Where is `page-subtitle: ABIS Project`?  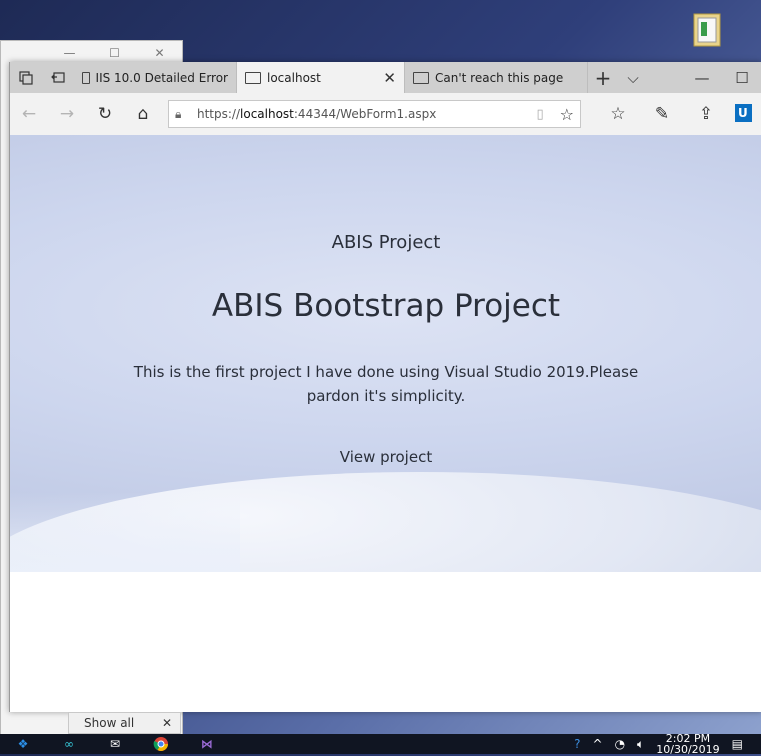
page-subtitle: ABIS Project is located at coordinates (386, 242).